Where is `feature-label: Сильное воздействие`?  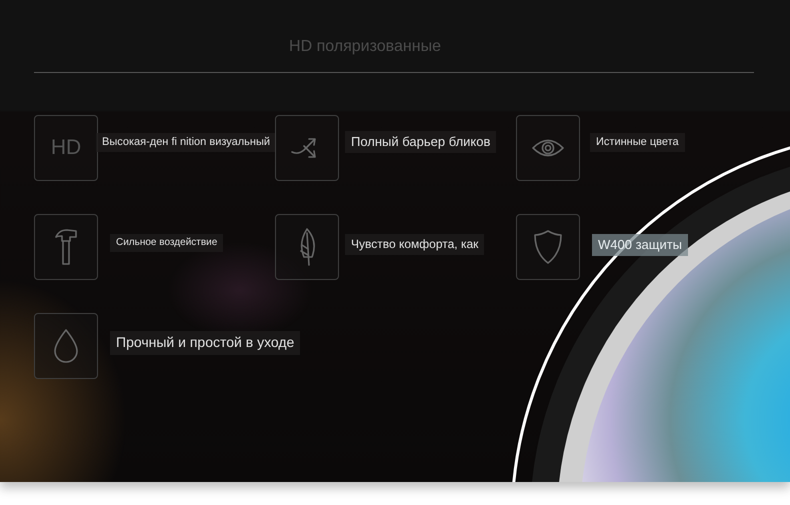
feature-label: Сильное воздействие is located at coordinates (167, 243).